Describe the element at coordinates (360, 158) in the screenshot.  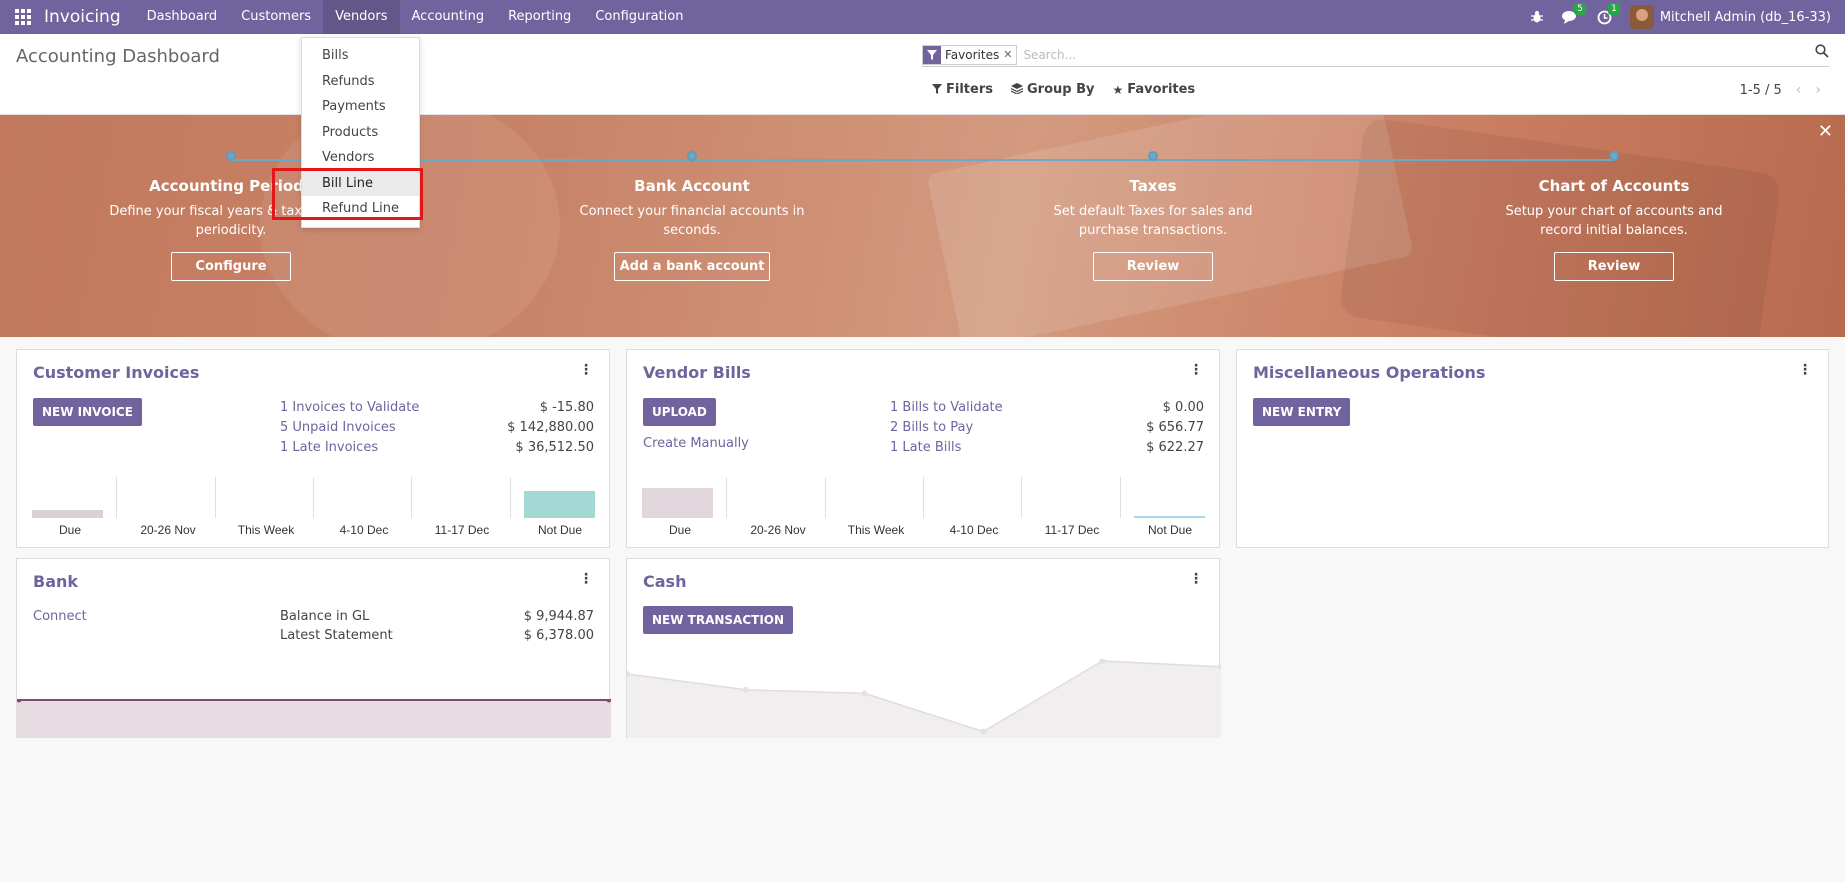
I see `dropdown-item-vendors: Vendors` at that location.